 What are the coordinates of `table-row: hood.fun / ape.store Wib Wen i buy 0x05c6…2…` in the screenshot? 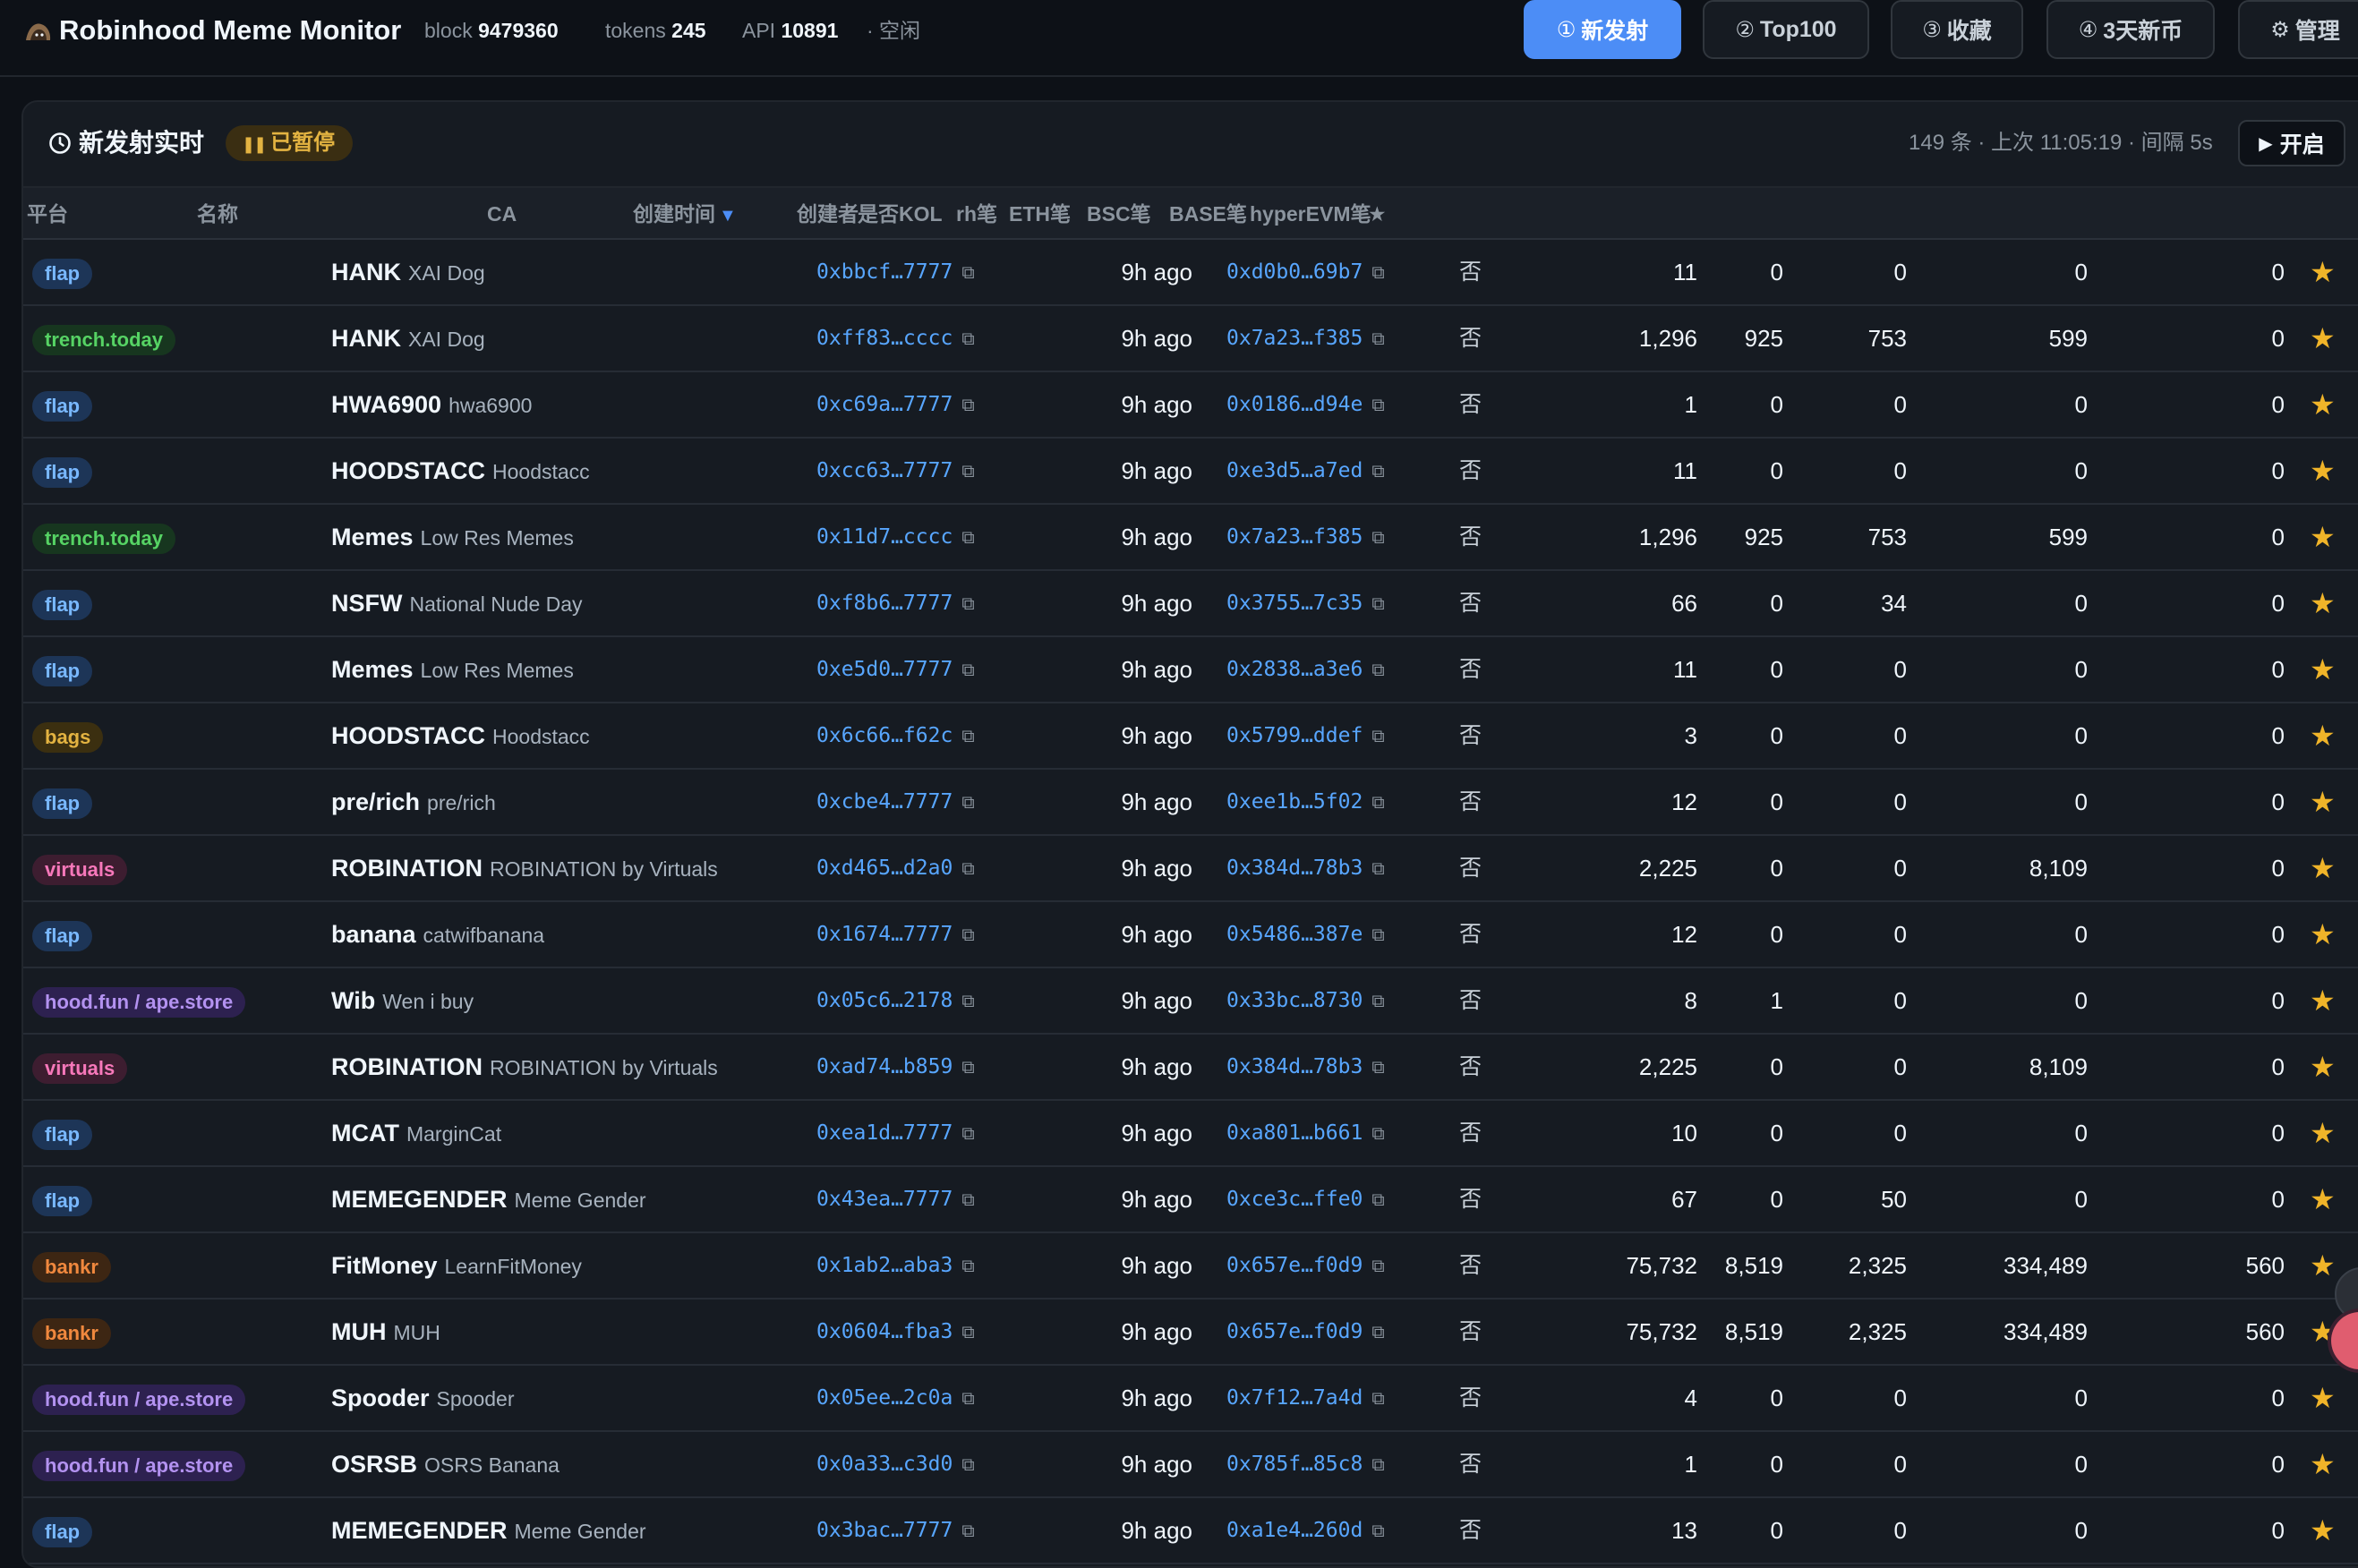 It's located at (1190, 1001).